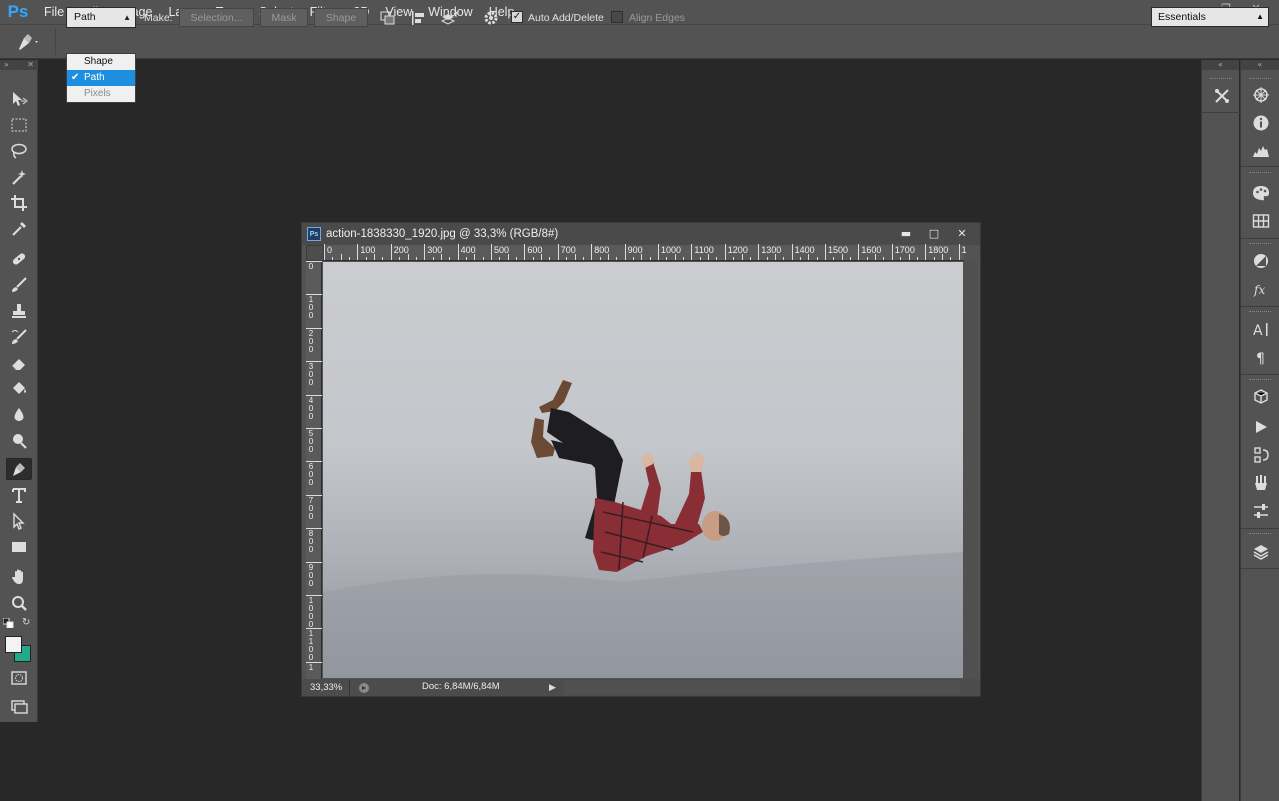 This screenshot has height=801, width=1279. What do you see at coordinates (1260, 65) in the screenshot?
I see `expand-dock-icon: «` at bounding box center [1260, 65].